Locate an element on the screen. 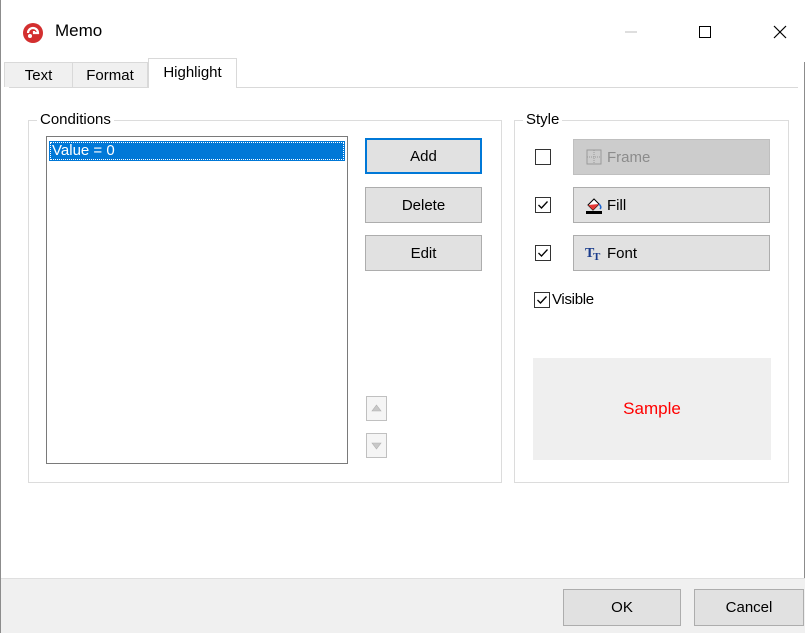 The image size is (805, 633). style-label: Style is located at coordinates (543, 120).